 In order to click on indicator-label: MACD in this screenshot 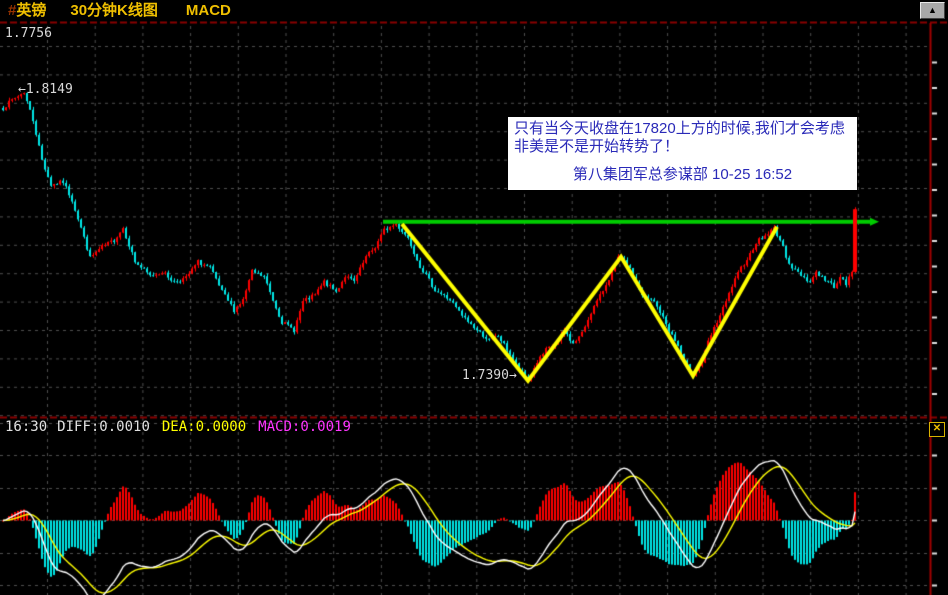, I will do `click(208, 10)`.